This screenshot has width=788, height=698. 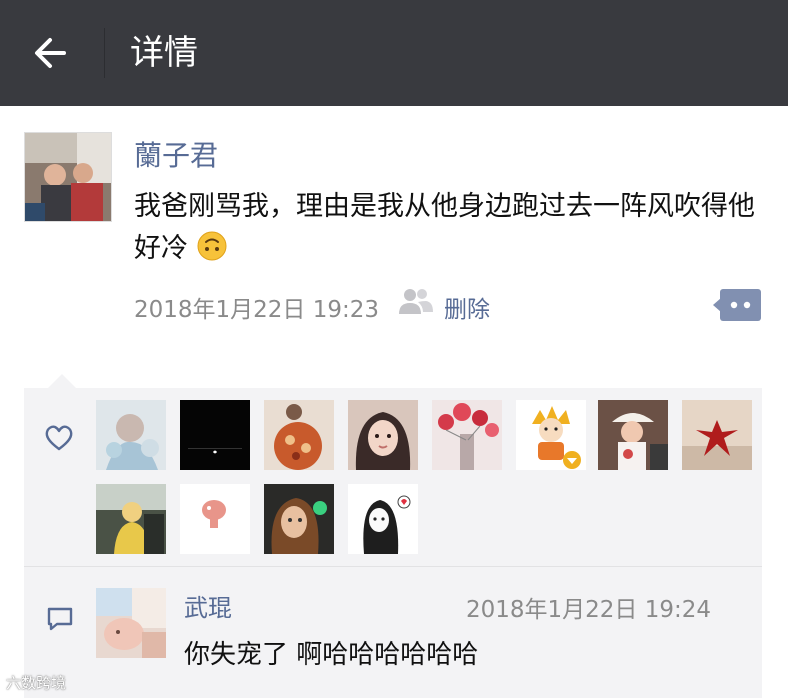 I want to click on commenter-avatar, so click(x=131, y=623).